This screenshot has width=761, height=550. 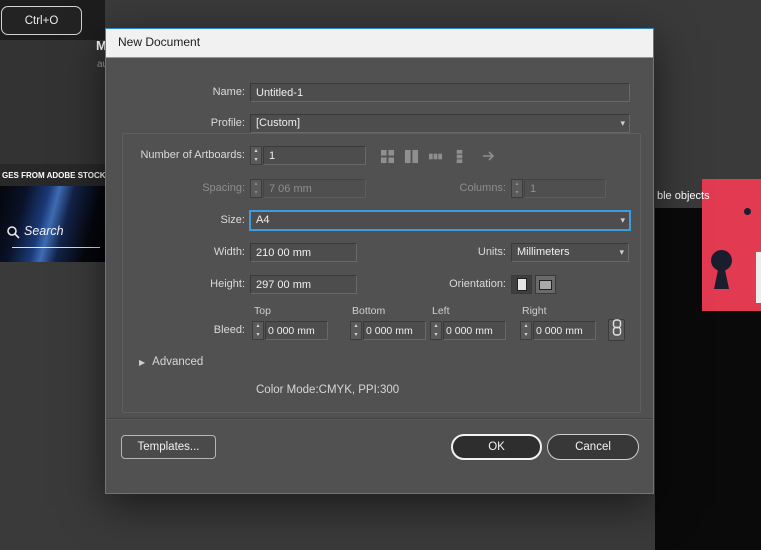 What do you see at coordinates (229, 252) in the screenshot?
I see `width-label: Width:` at bounding box center [229, 252].